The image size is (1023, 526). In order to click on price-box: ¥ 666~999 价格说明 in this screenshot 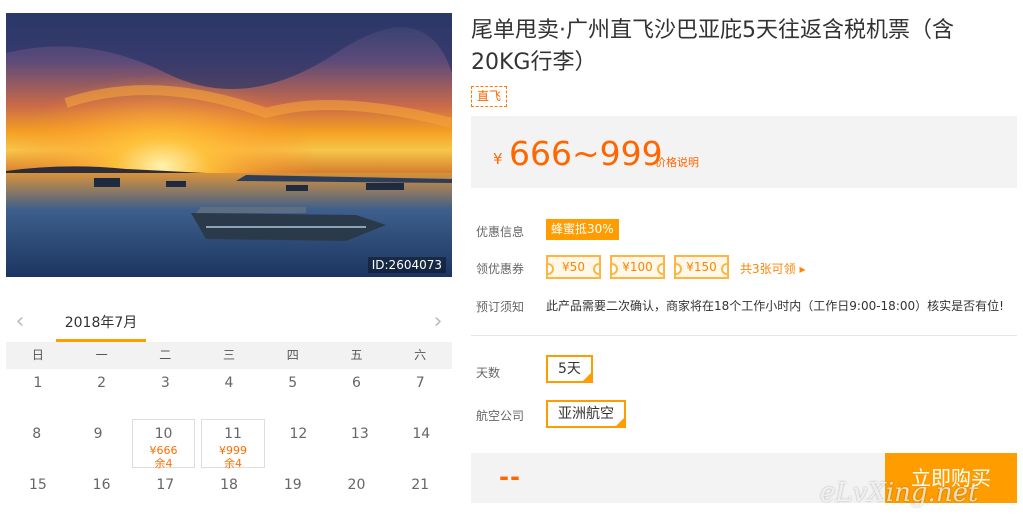, I will do `click(744, 152)`.